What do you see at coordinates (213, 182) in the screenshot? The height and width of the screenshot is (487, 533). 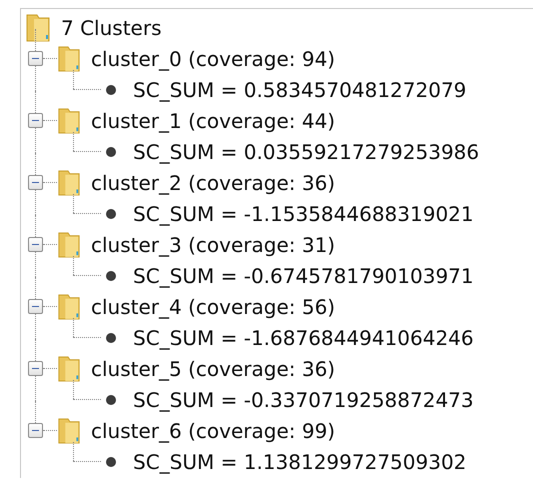 I see `tree-item: cluster_2 (coverage: 36)` at bounding box center [213, 182].